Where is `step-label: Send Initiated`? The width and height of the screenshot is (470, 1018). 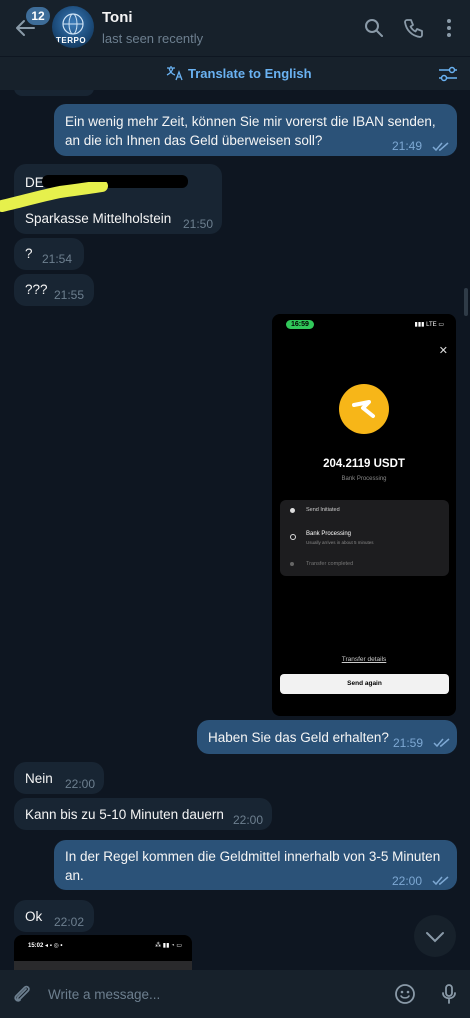 step-label: Send Initiated is located at coordinates (323, 510).